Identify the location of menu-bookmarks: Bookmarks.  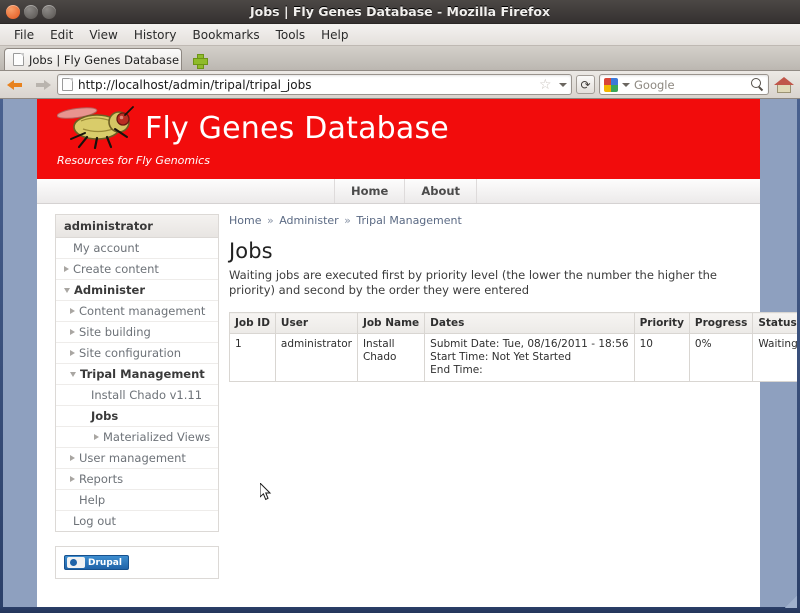
(226, 35).